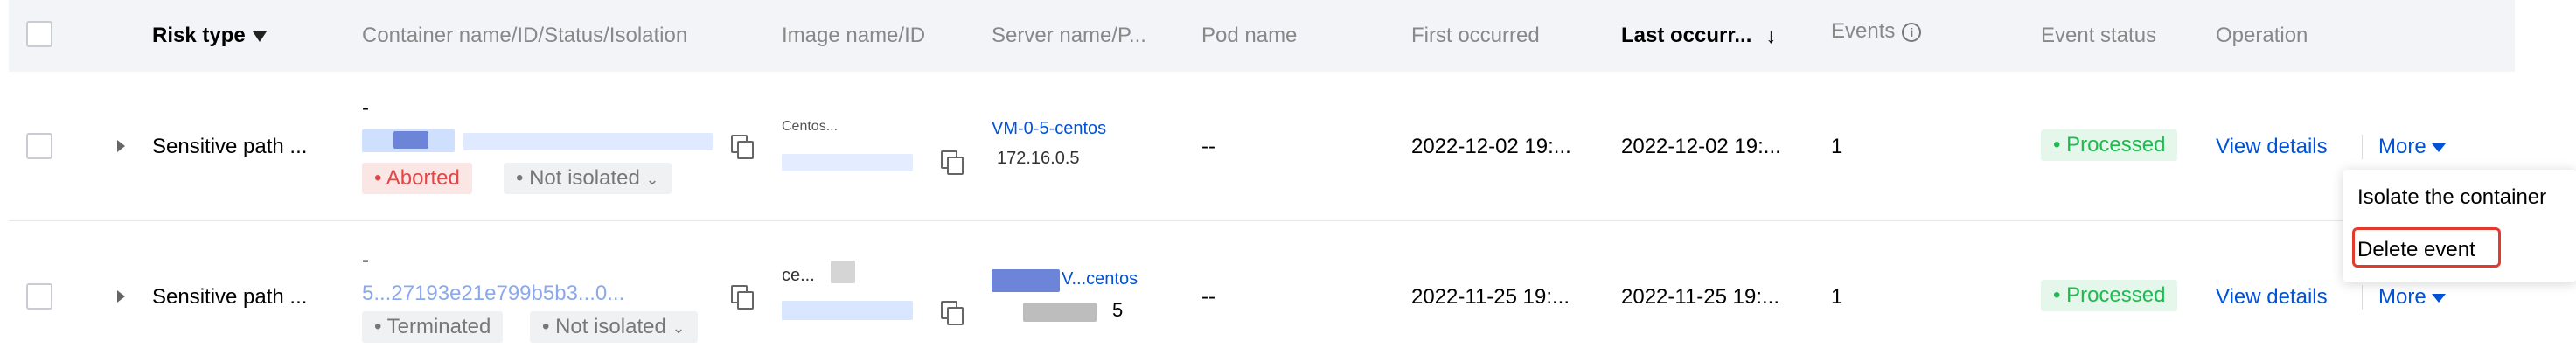 The height and width of the screenshot is (362, 2576). What do you see at coordinates (410, 140) in the screenshot?
I see `container-id-redacted-dark` at bounding box center [410, 140].